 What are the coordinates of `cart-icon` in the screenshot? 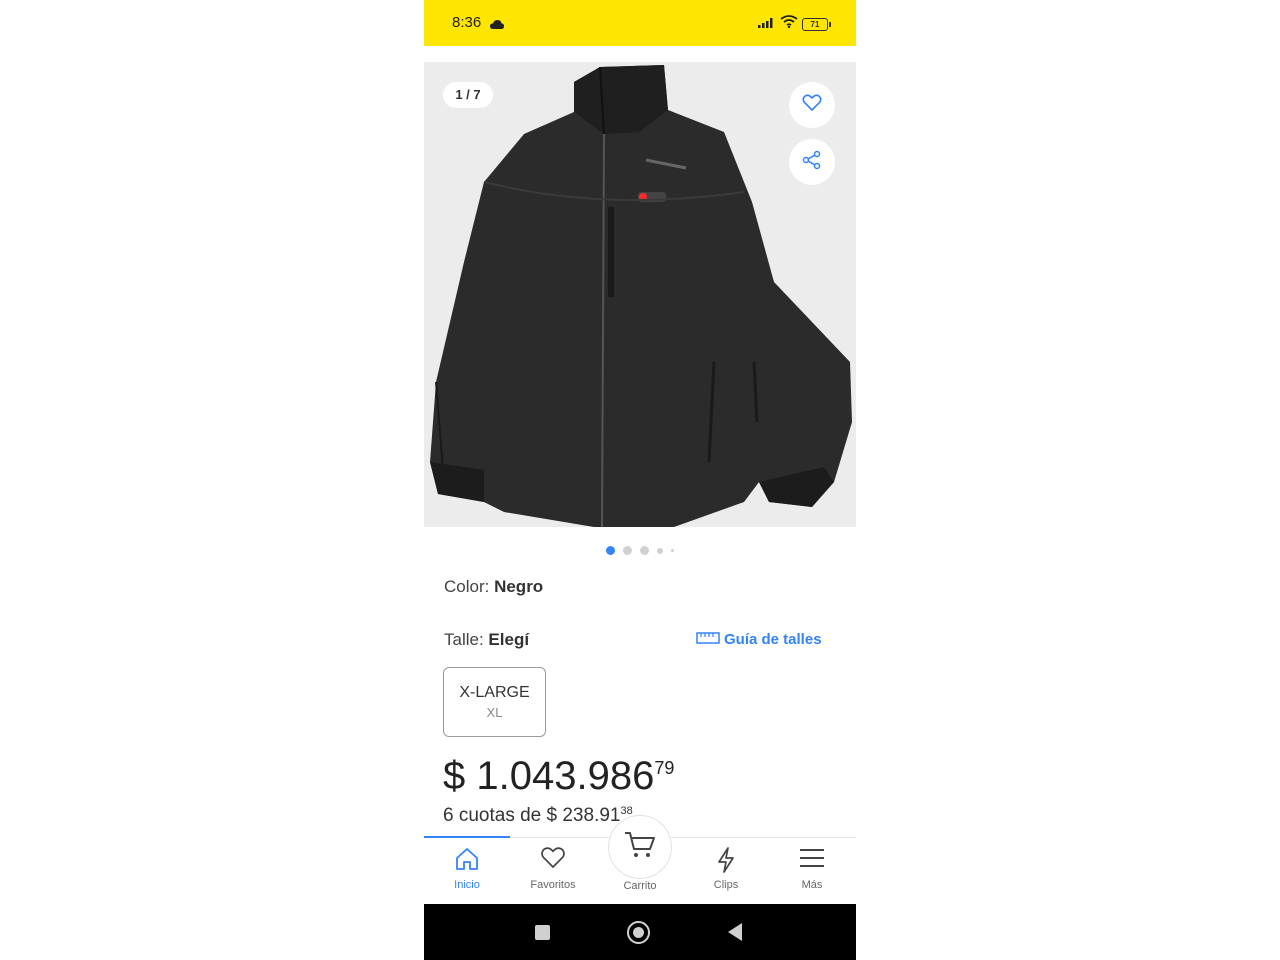 It's located at (640, 847).